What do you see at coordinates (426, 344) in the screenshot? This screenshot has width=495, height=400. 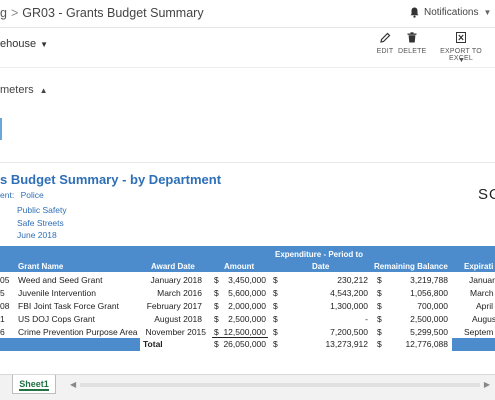 I see `total-remaining: 12,776,088` at bounding box center [426, 344].